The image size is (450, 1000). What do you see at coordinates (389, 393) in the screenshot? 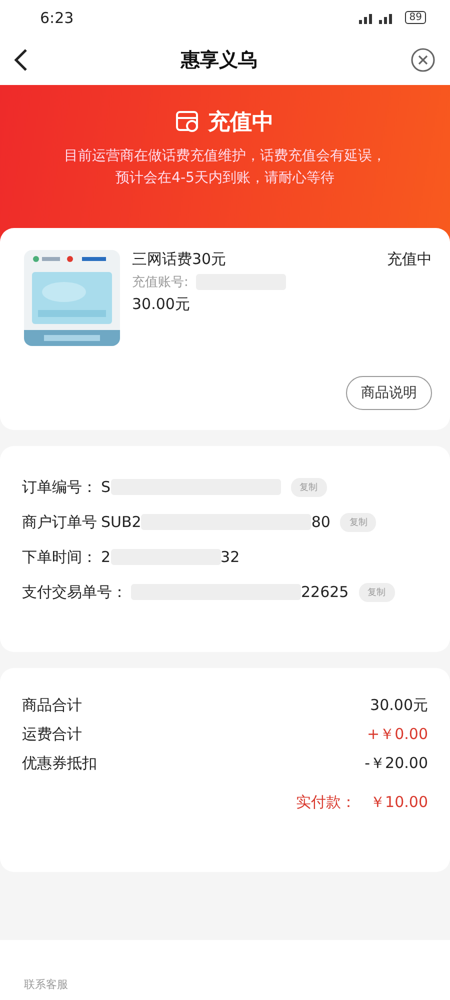
I see `product-description-button: 商品说明` at bounding box center [389, 393].